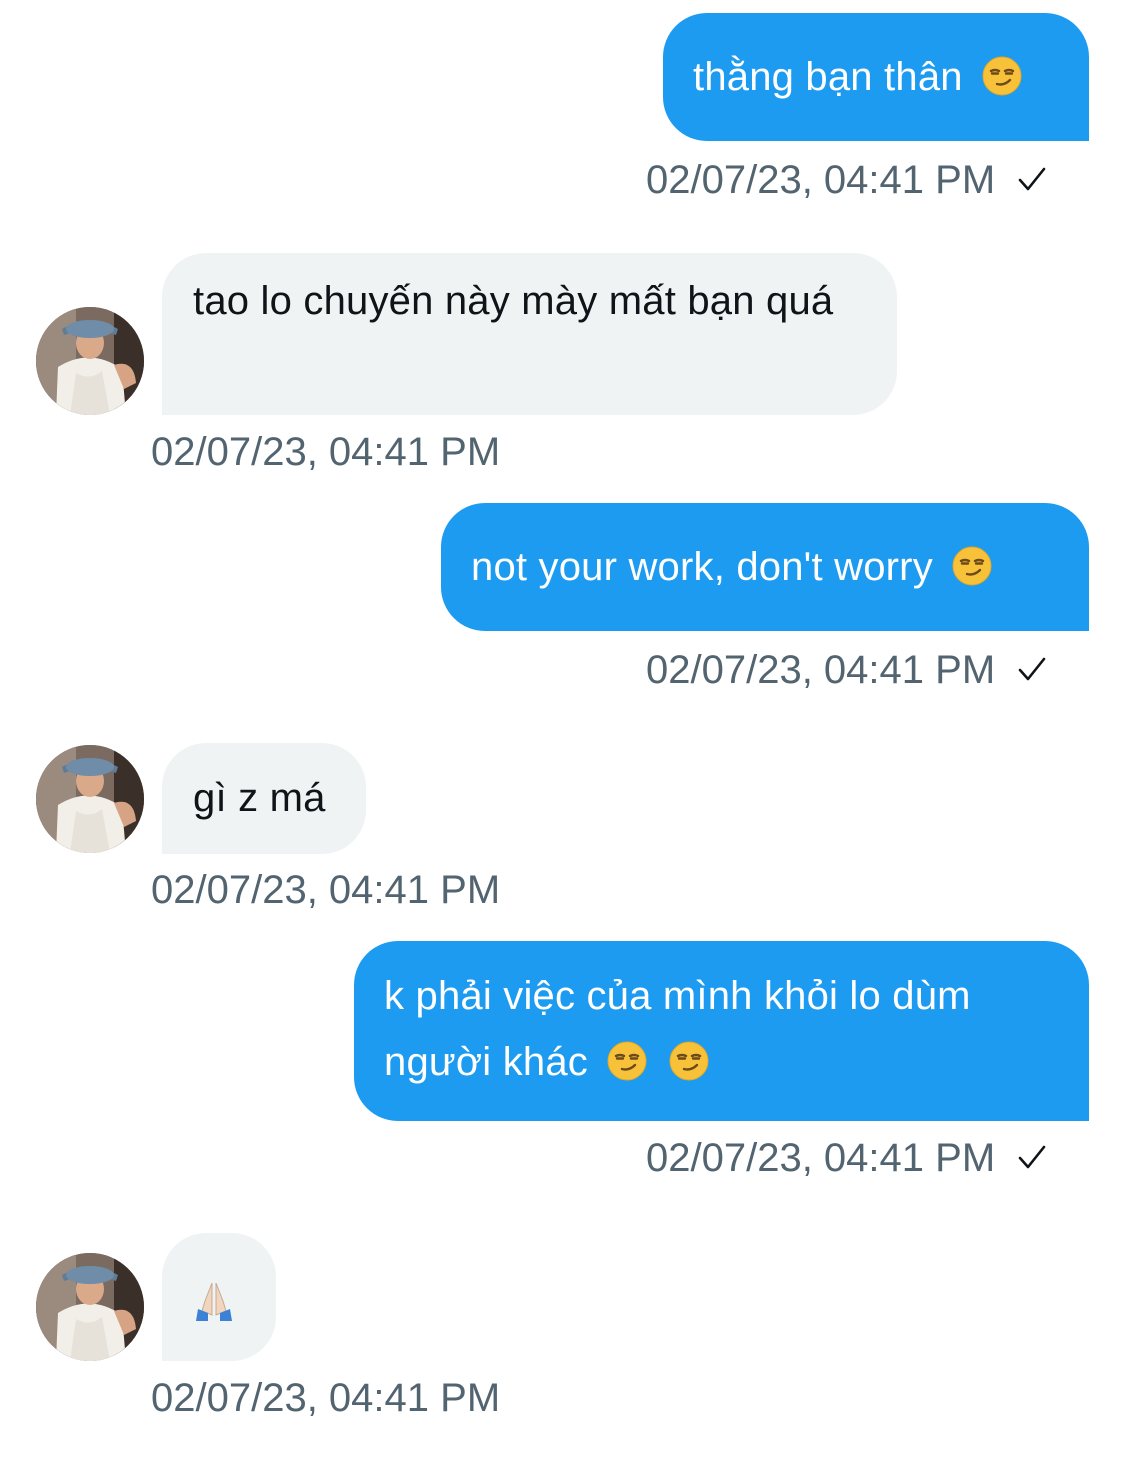 This screenshot has width=1125, height=1466. Describe the element at coordinates (721, 1062) in the screenshot. I see `message-text-line: người khác` at that location.